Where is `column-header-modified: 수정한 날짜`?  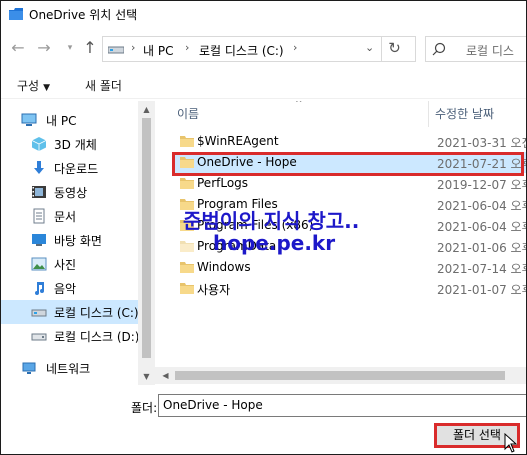
column-header-modified: 수정한 날짜 is located at coordinates (464, 113).